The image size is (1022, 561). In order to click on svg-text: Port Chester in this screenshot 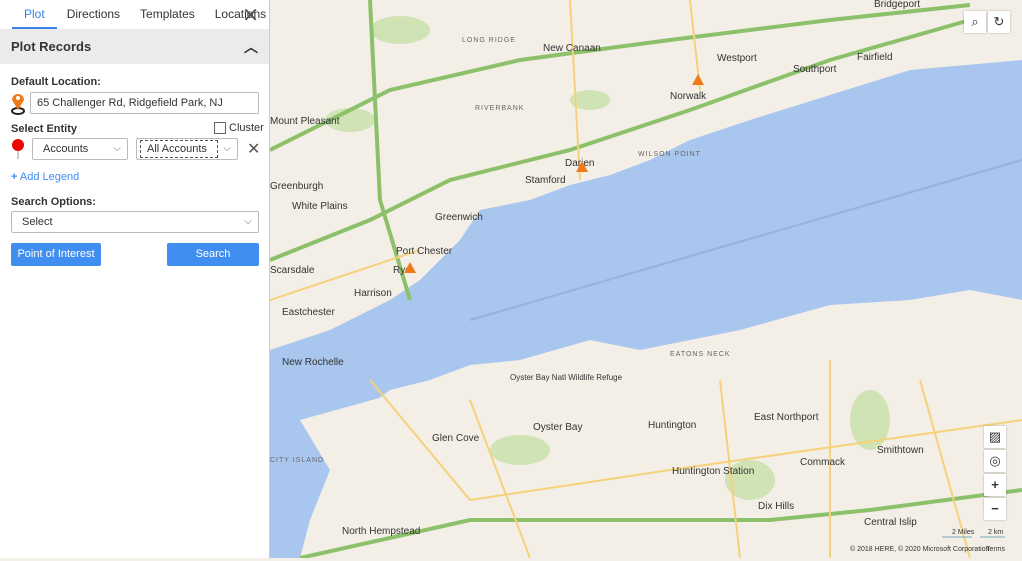, I will do `click(424, 251)`.